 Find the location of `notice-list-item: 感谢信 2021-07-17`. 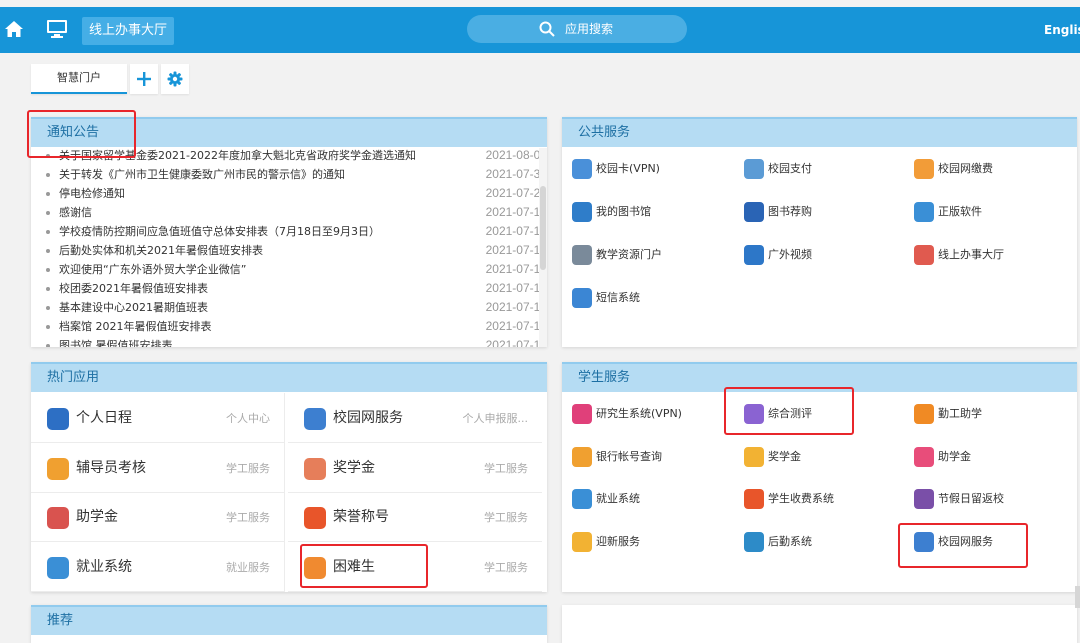

notice-list-item: 感谢信 2021-07-17 is located at coordinates (285, 212).